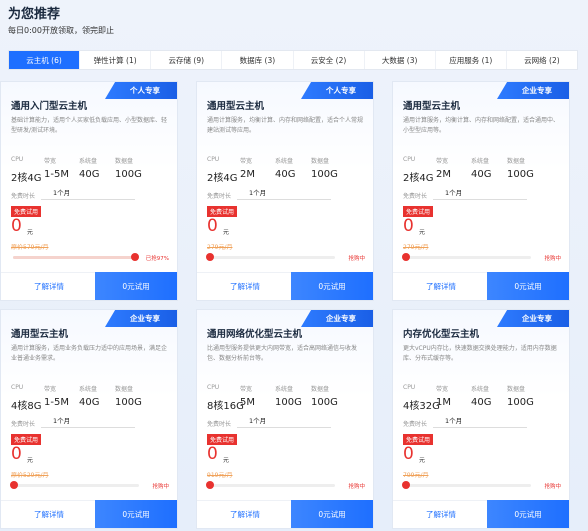 This screenshot has width=588, height=531. What do you see at coordinates (187, 60) in the screenshot?
I see `tab-cloud-storage: 云存储 (9)` at bounding box center [187, 60].